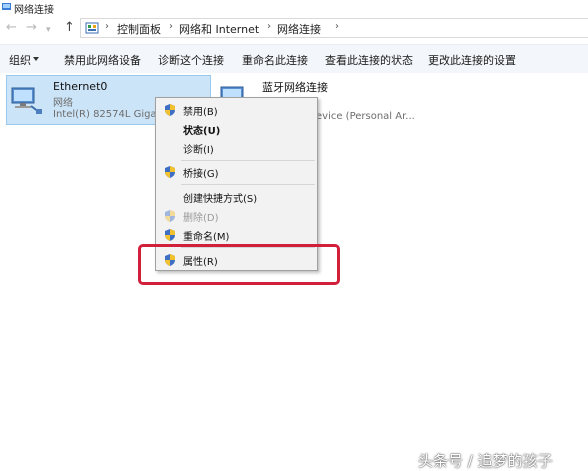  Describe the element at coordinates (294, 8) in the screenshot. I see `title-bar: 网络连接` at that location.